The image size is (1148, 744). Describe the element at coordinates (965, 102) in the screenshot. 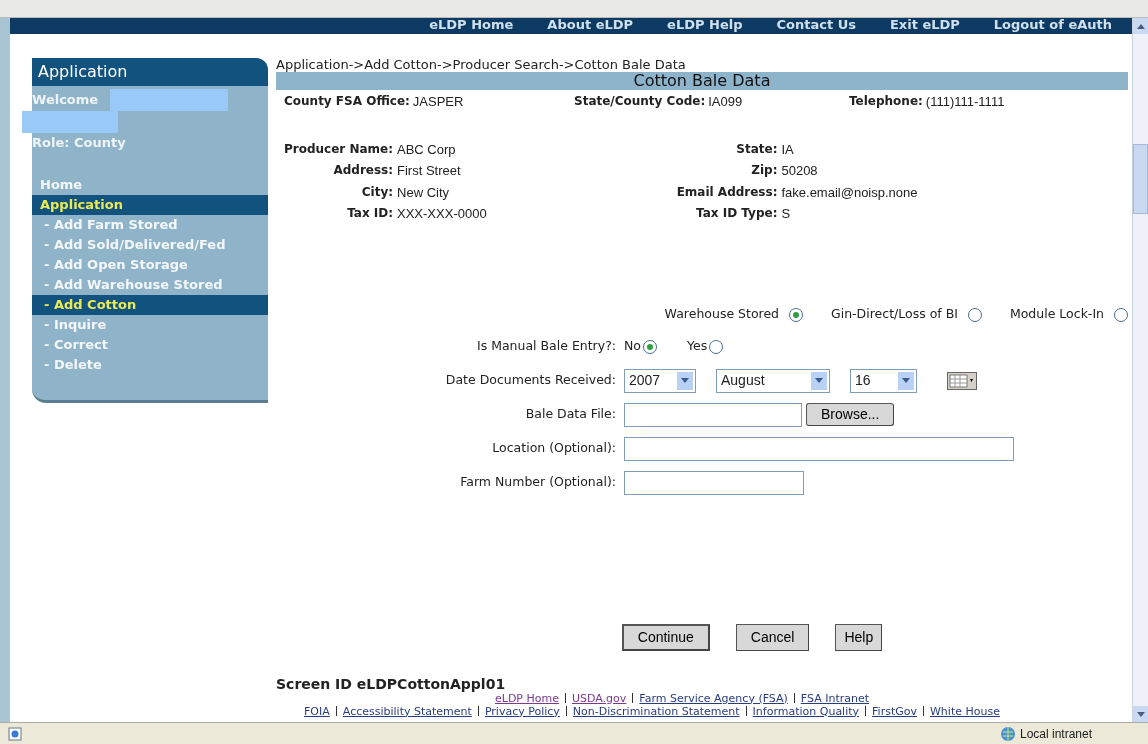

I see `info-value: (111)111-1111` at that location.